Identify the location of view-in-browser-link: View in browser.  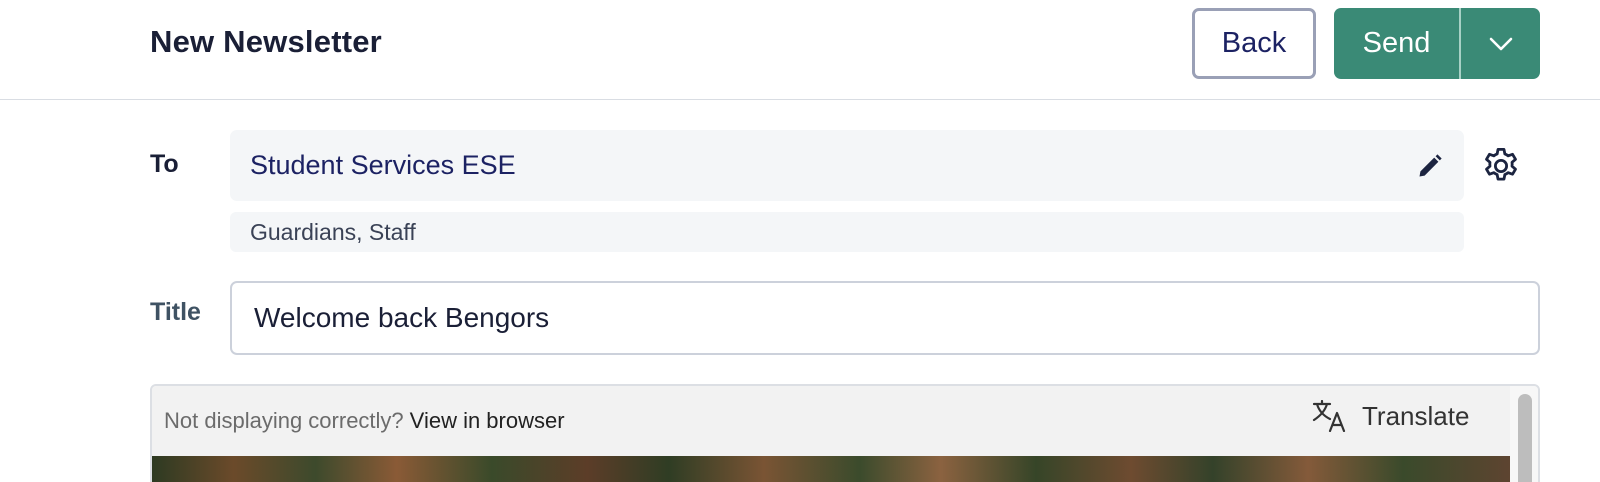
(487, 421).